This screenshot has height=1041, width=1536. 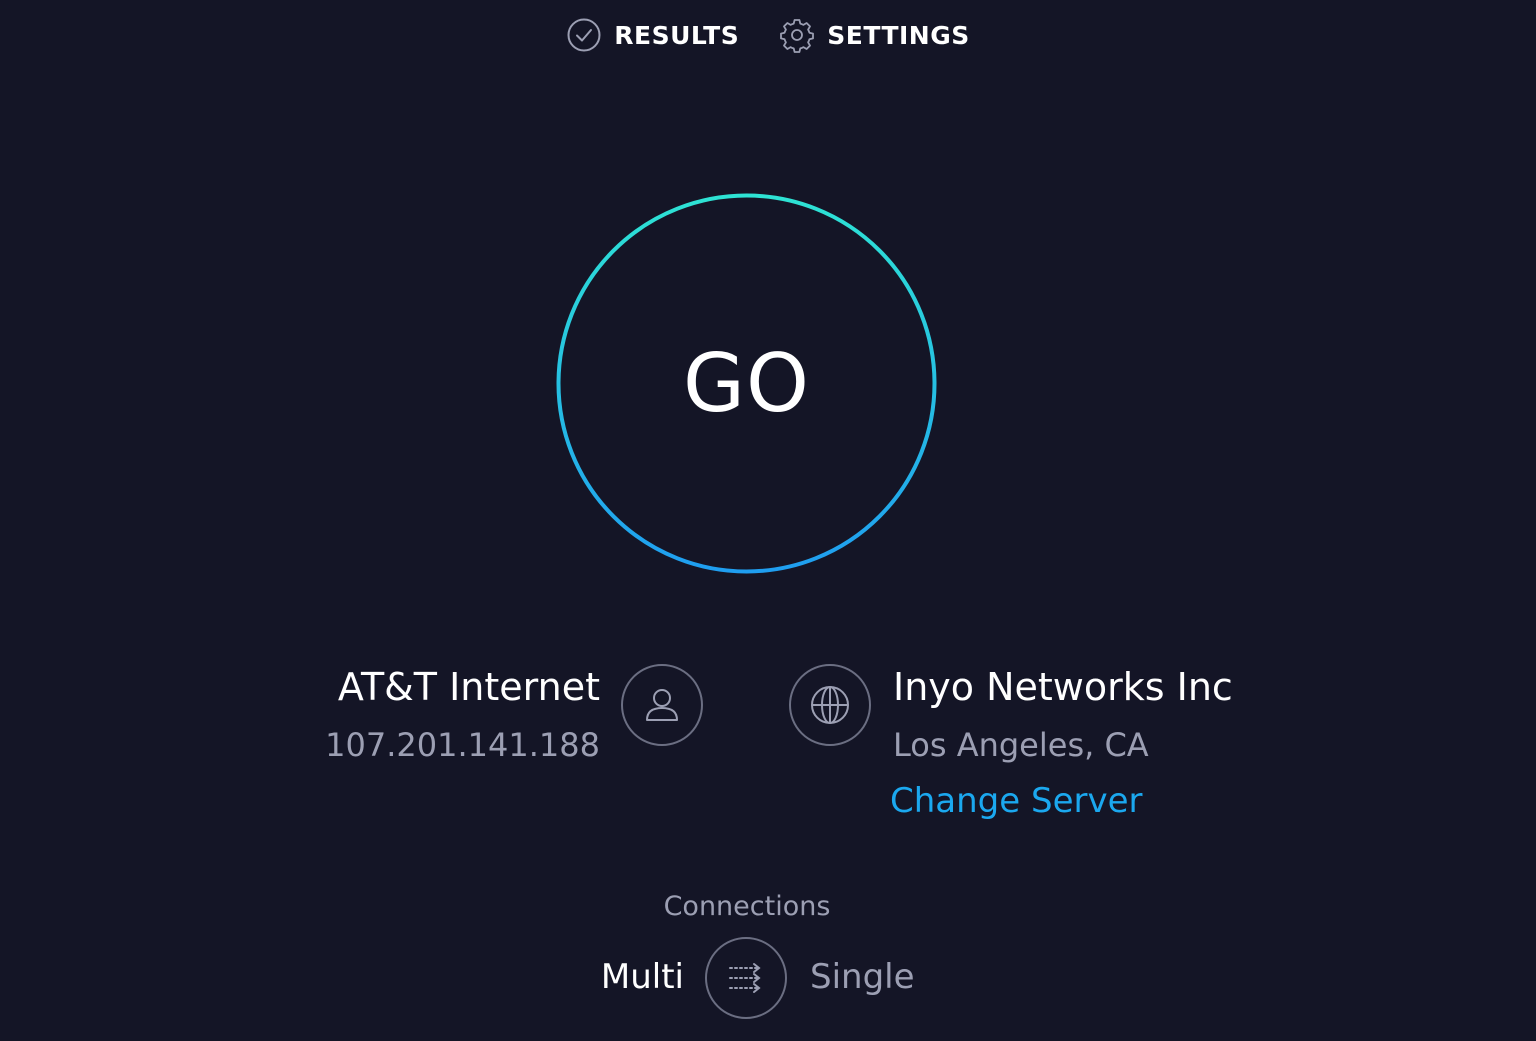 I want to click on globe-icon, so click(x=830, y=705).